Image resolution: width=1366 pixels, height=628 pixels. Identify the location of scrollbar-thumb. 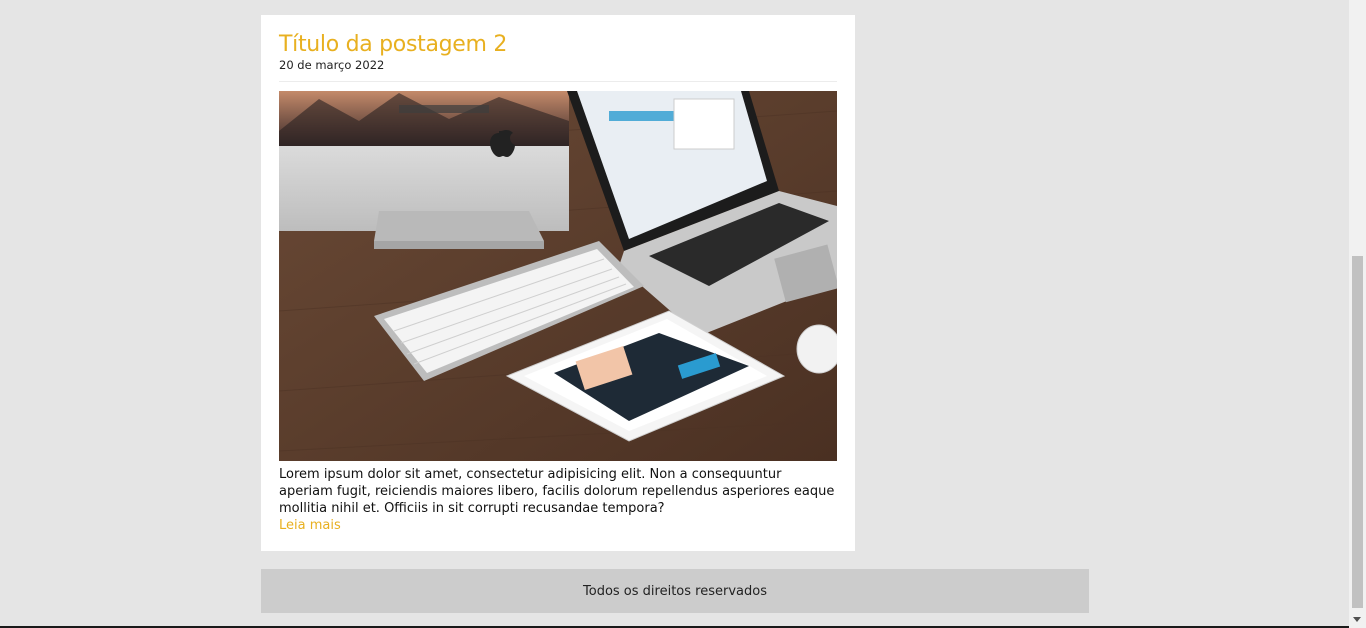
(1357, 432).